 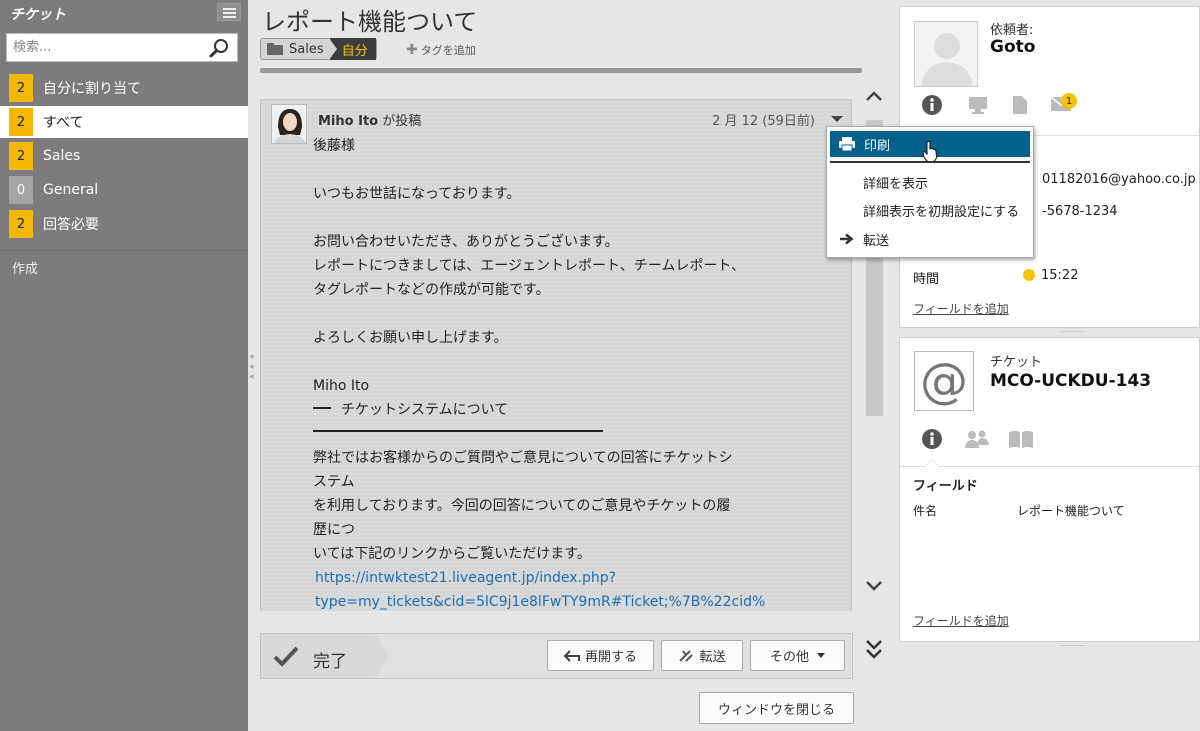 I want to click on signature-line: 歴につ, so click(x=334, y=530).